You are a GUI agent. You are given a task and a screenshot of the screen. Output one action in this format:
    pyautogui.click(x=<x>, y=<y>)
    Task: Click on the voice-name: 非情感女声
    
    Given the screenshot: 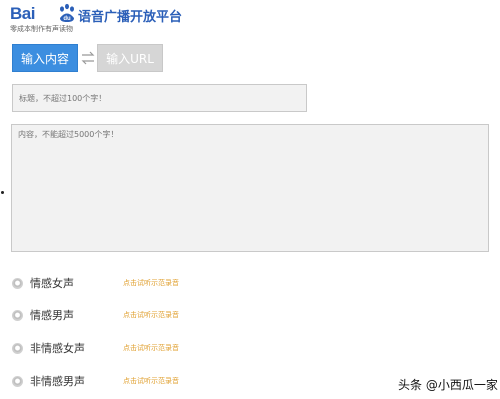 What is the action you would take?
    pyautogui.click(x=57, y=348)
    